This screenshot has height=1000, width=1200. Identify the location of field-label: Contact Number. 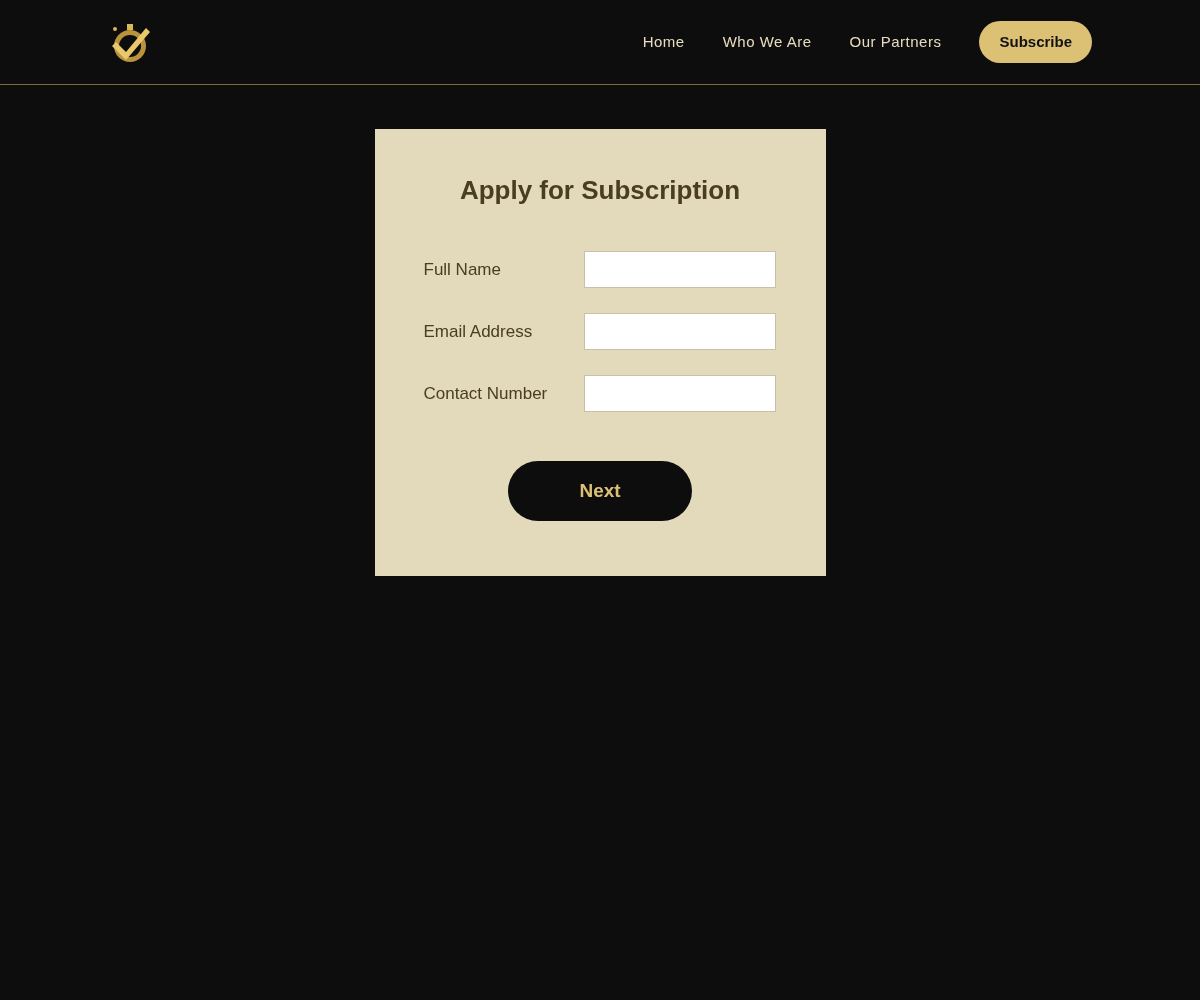
(486, 393).